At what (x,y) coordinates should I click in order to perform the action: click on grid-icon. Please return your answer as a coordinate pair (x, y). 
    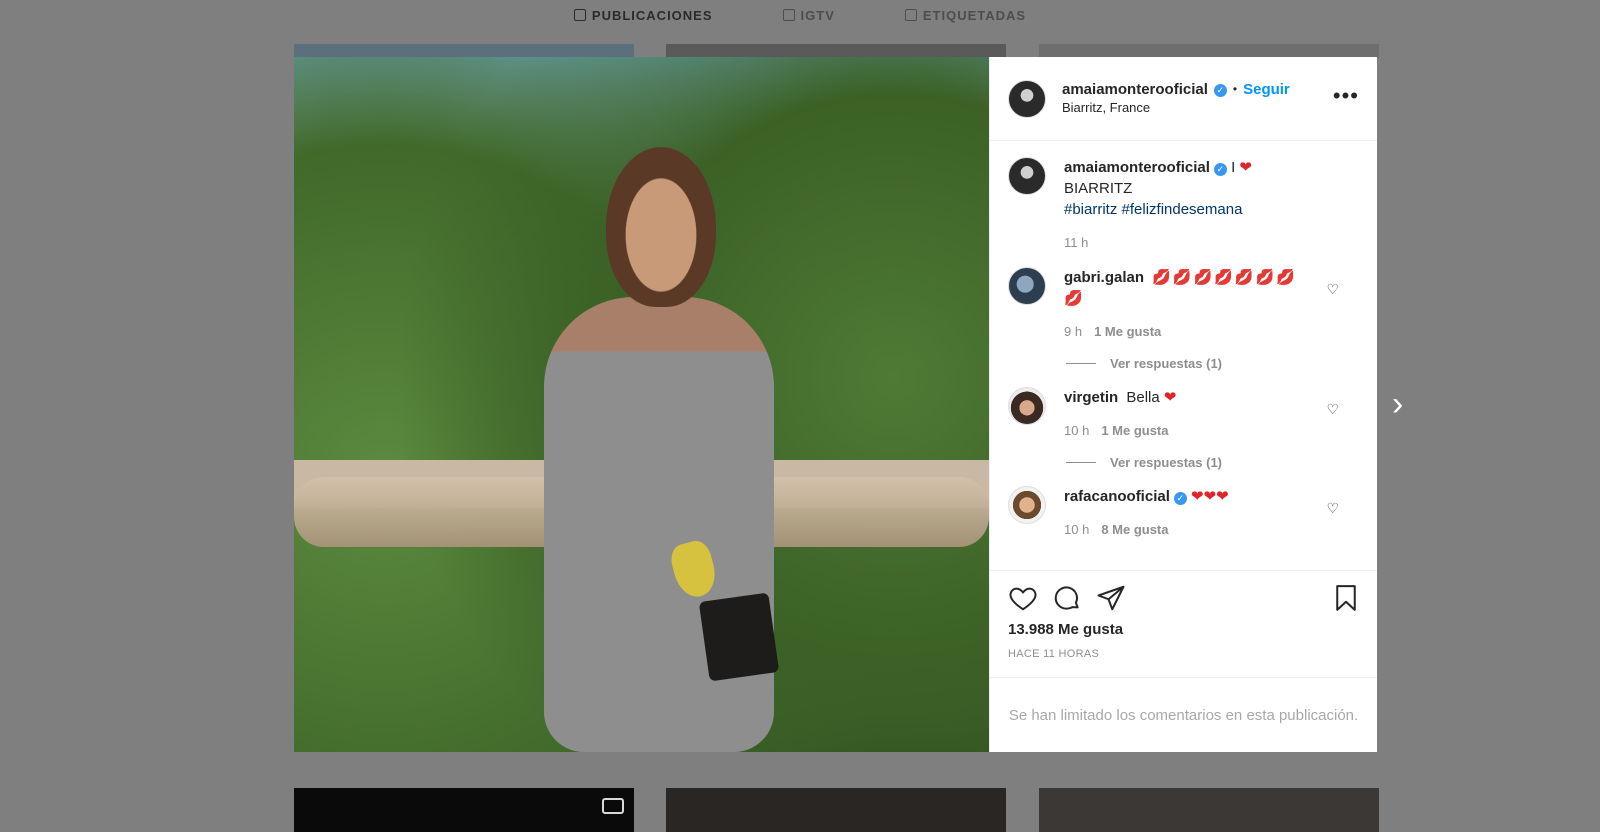
    Looking at the image, I should click on (579, 15).